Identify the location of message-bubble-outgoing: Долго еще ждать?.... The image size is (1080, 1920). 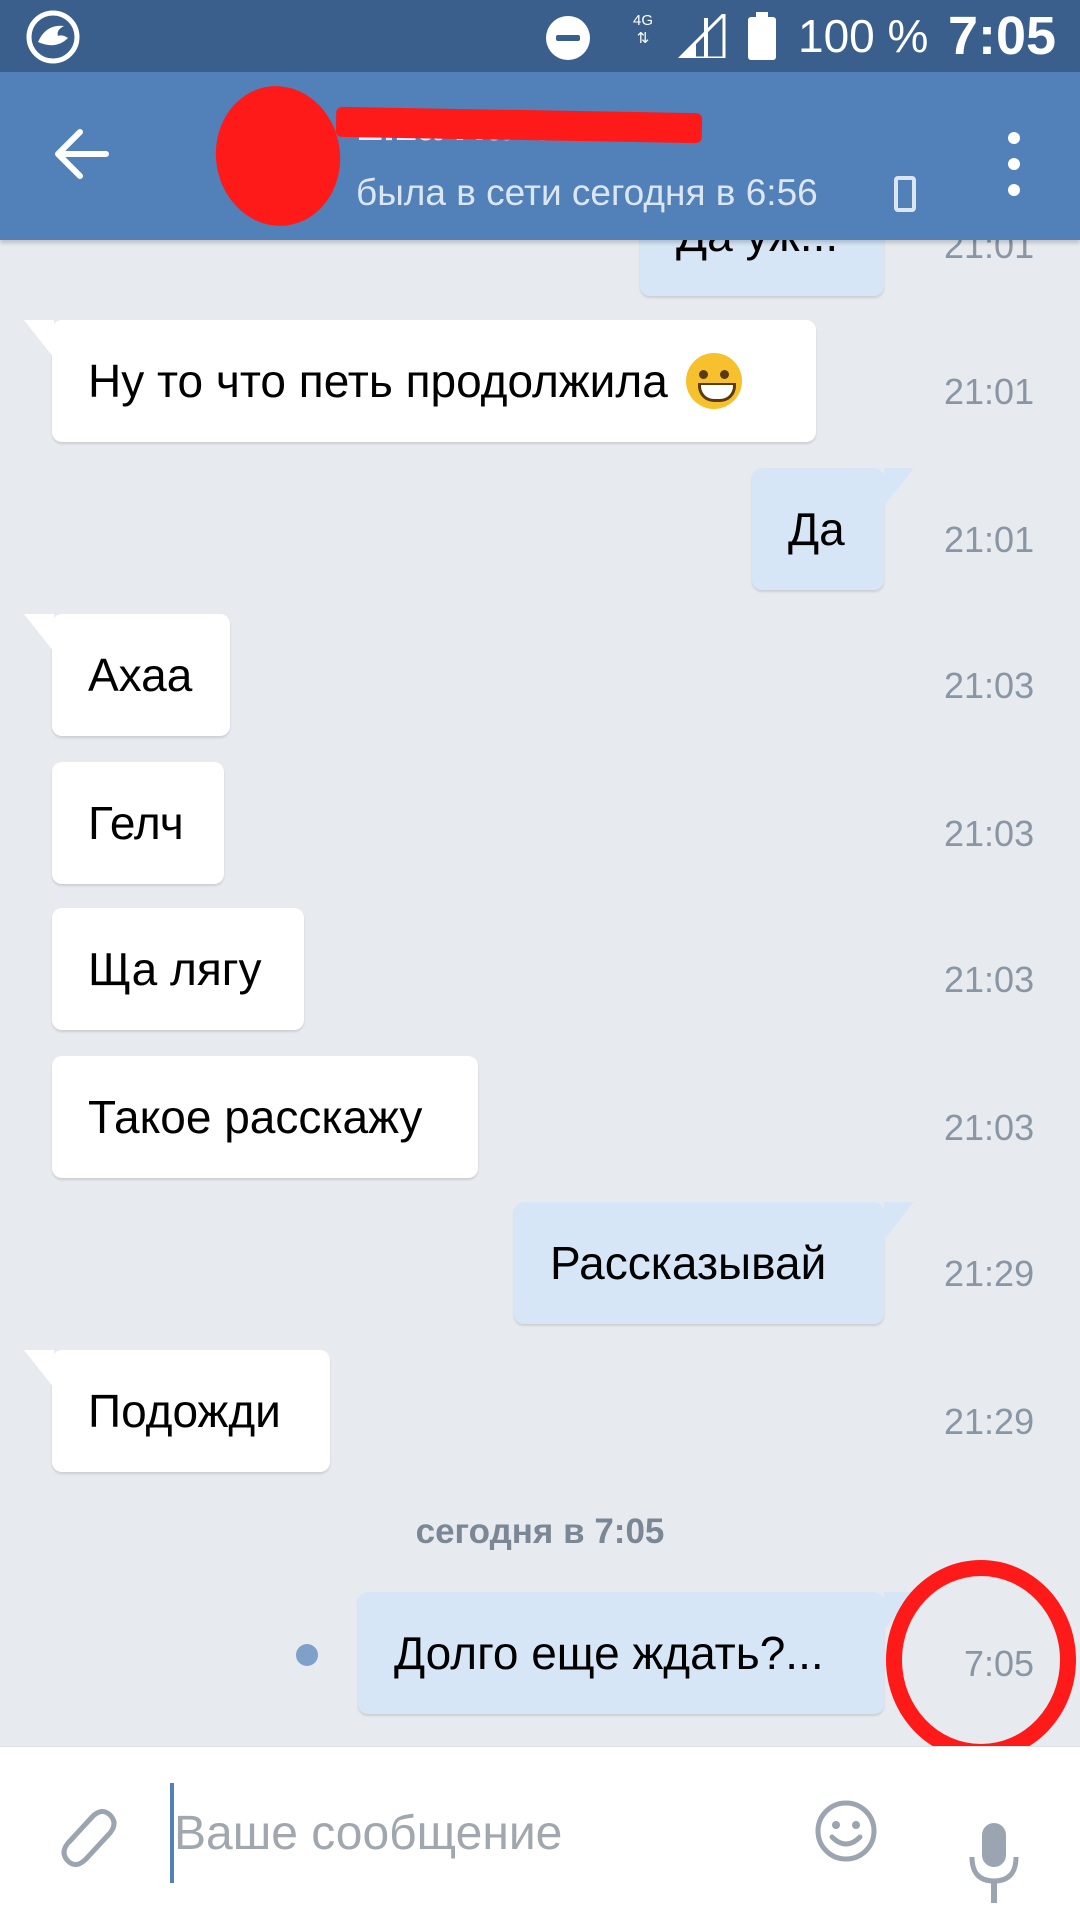
(636, 1653).